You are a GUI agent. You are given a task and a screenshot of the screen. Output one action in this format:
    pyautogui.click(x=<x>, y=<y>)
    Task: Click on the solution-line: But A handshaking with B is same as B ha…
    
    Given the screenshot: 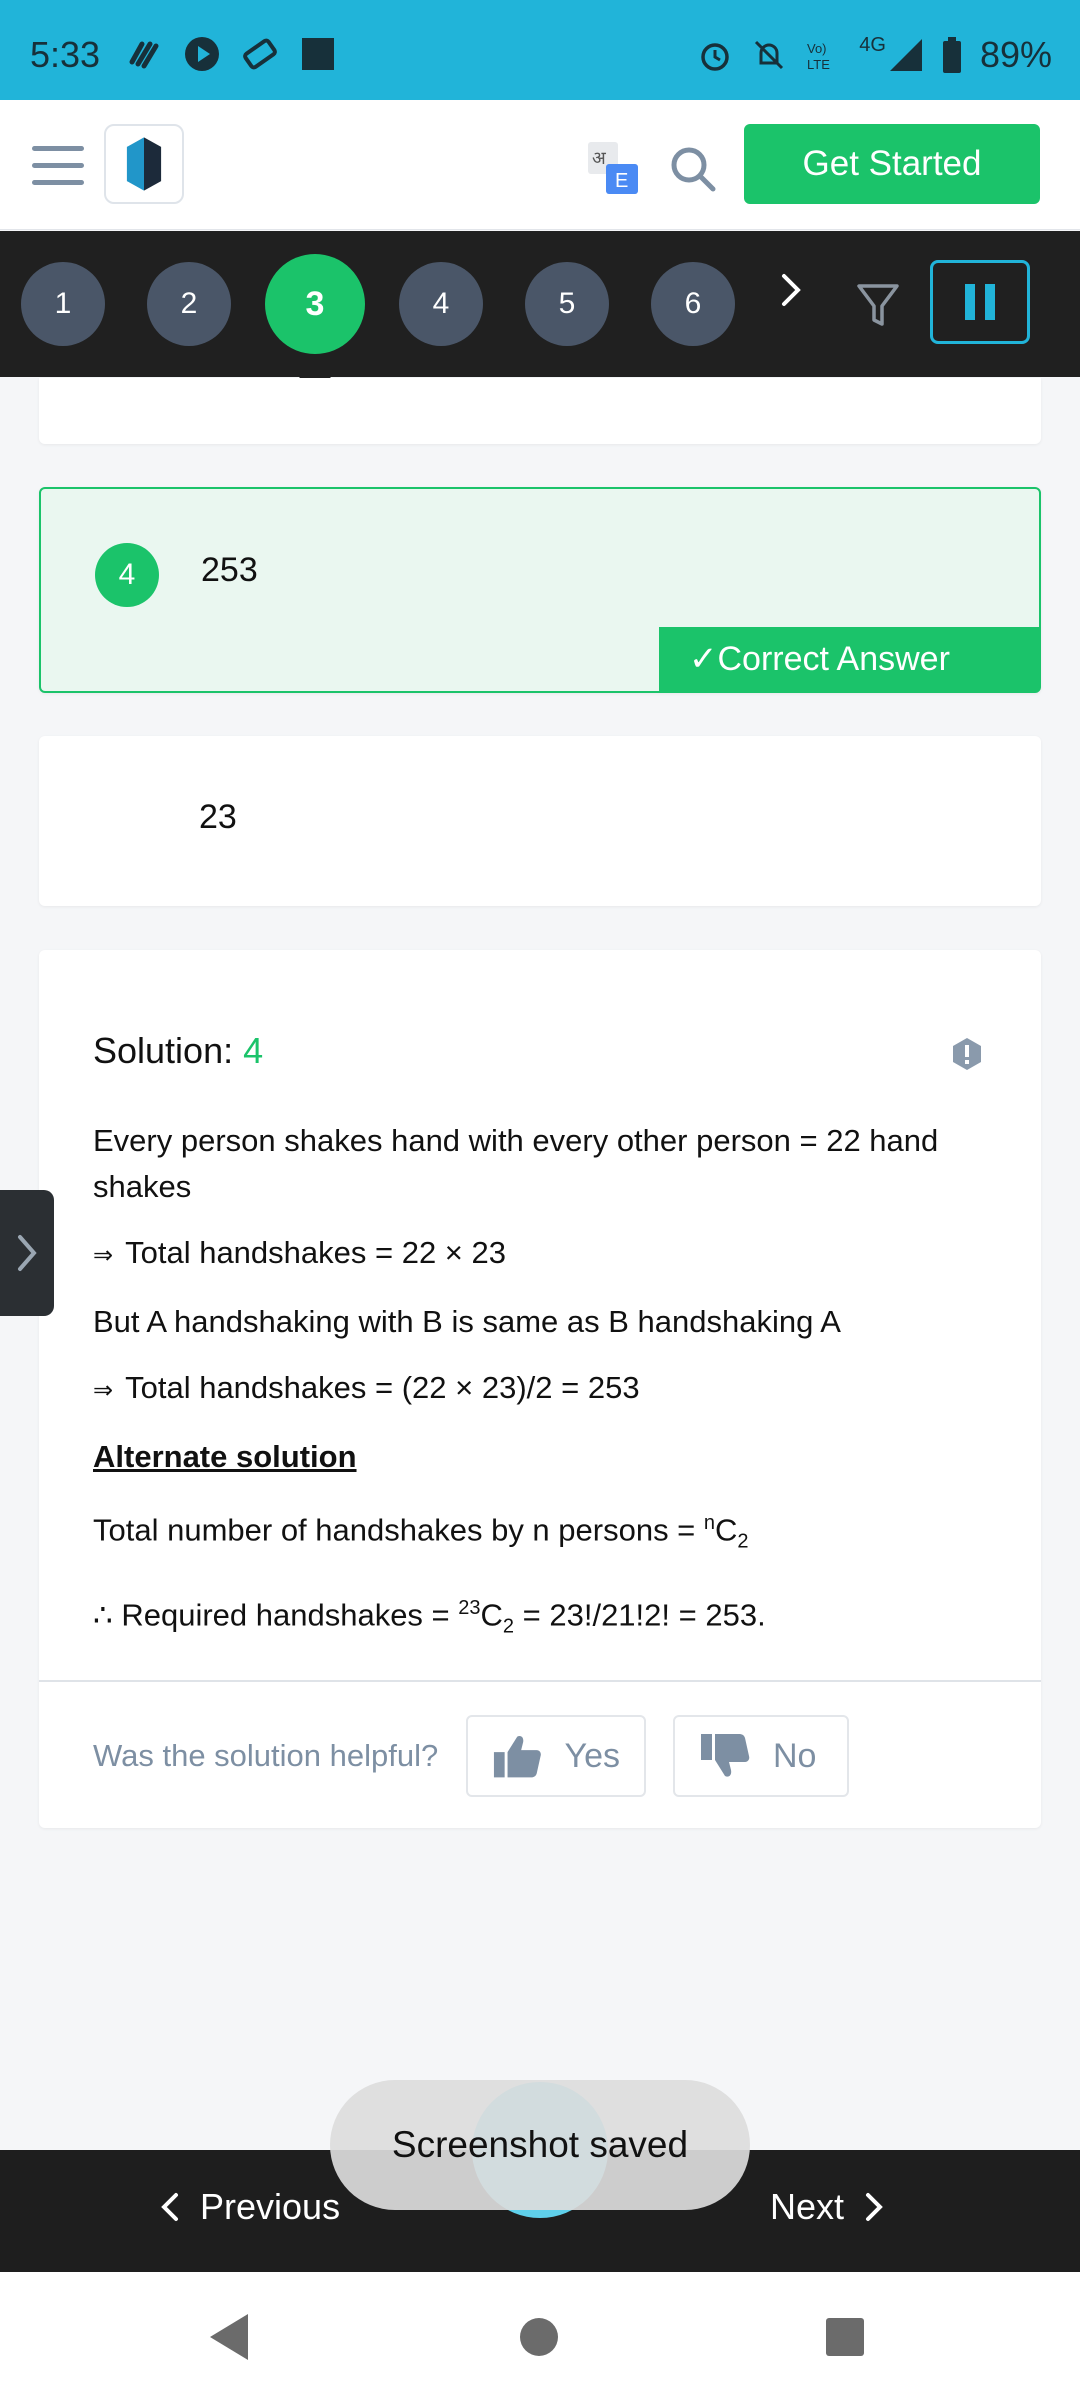 What is the action you would take?
    pyautogui.click(x=467, y=1321)
    